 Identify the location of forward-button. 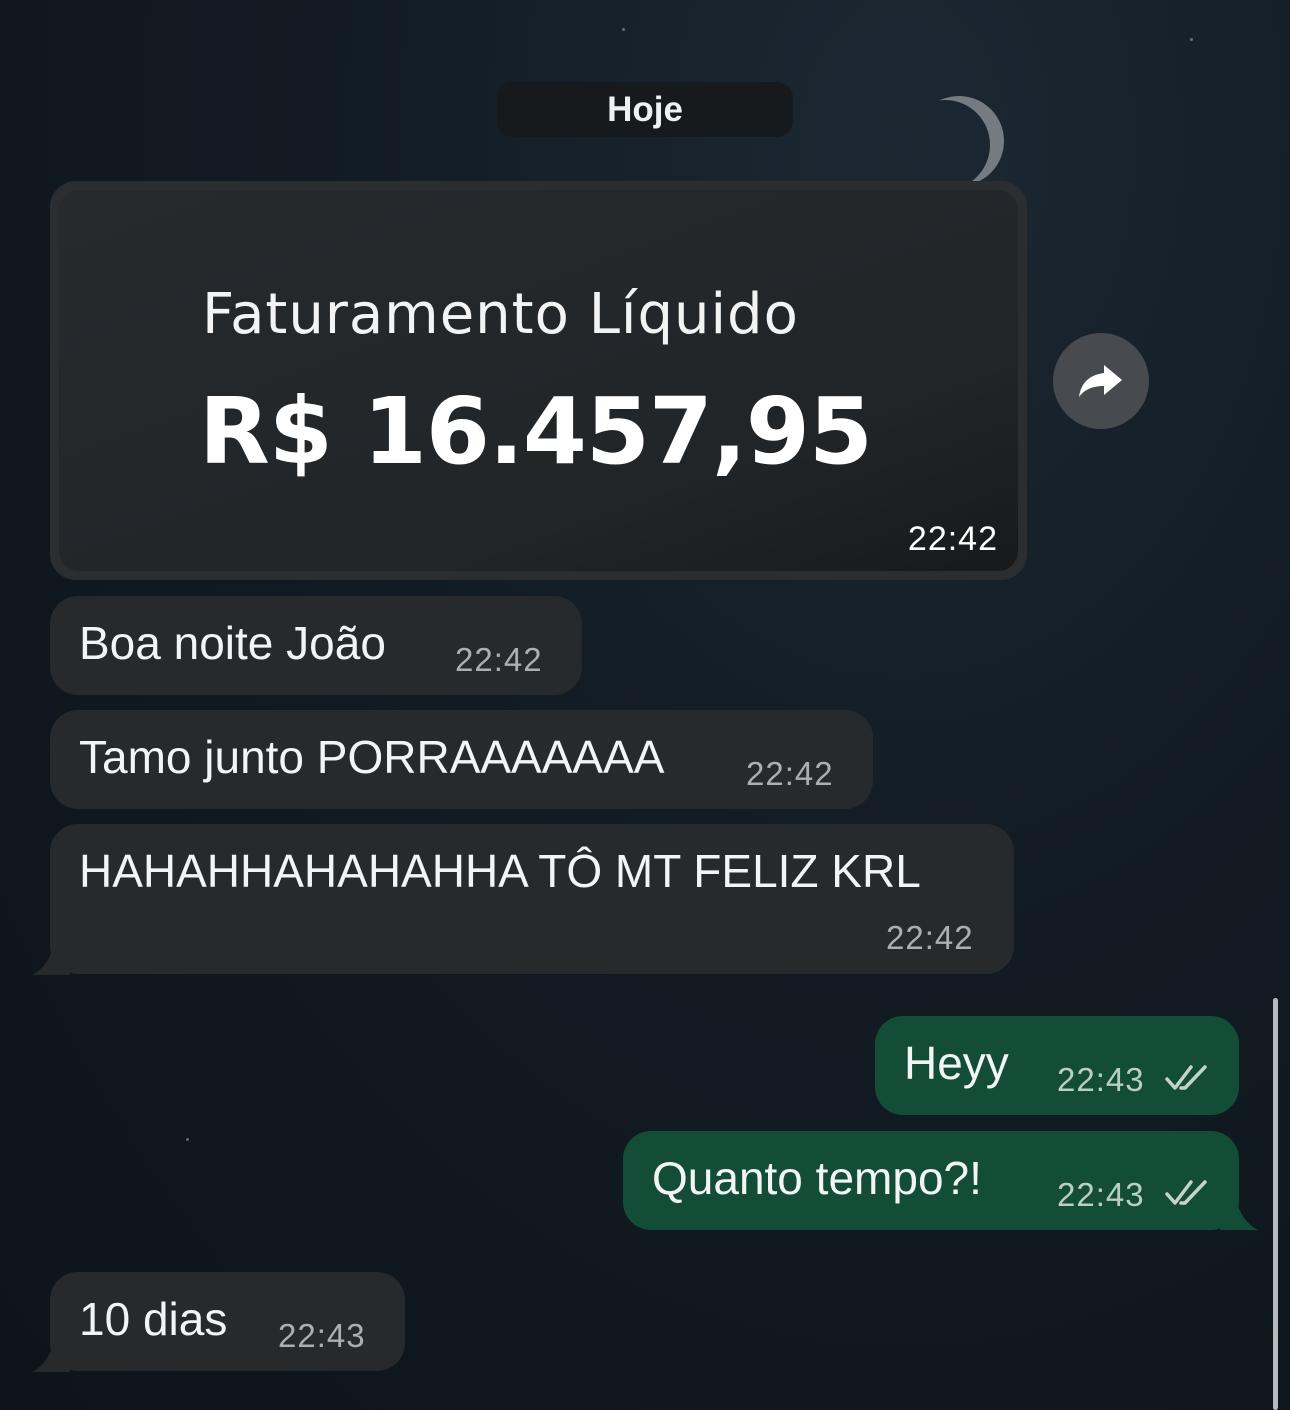
(1101, 381).